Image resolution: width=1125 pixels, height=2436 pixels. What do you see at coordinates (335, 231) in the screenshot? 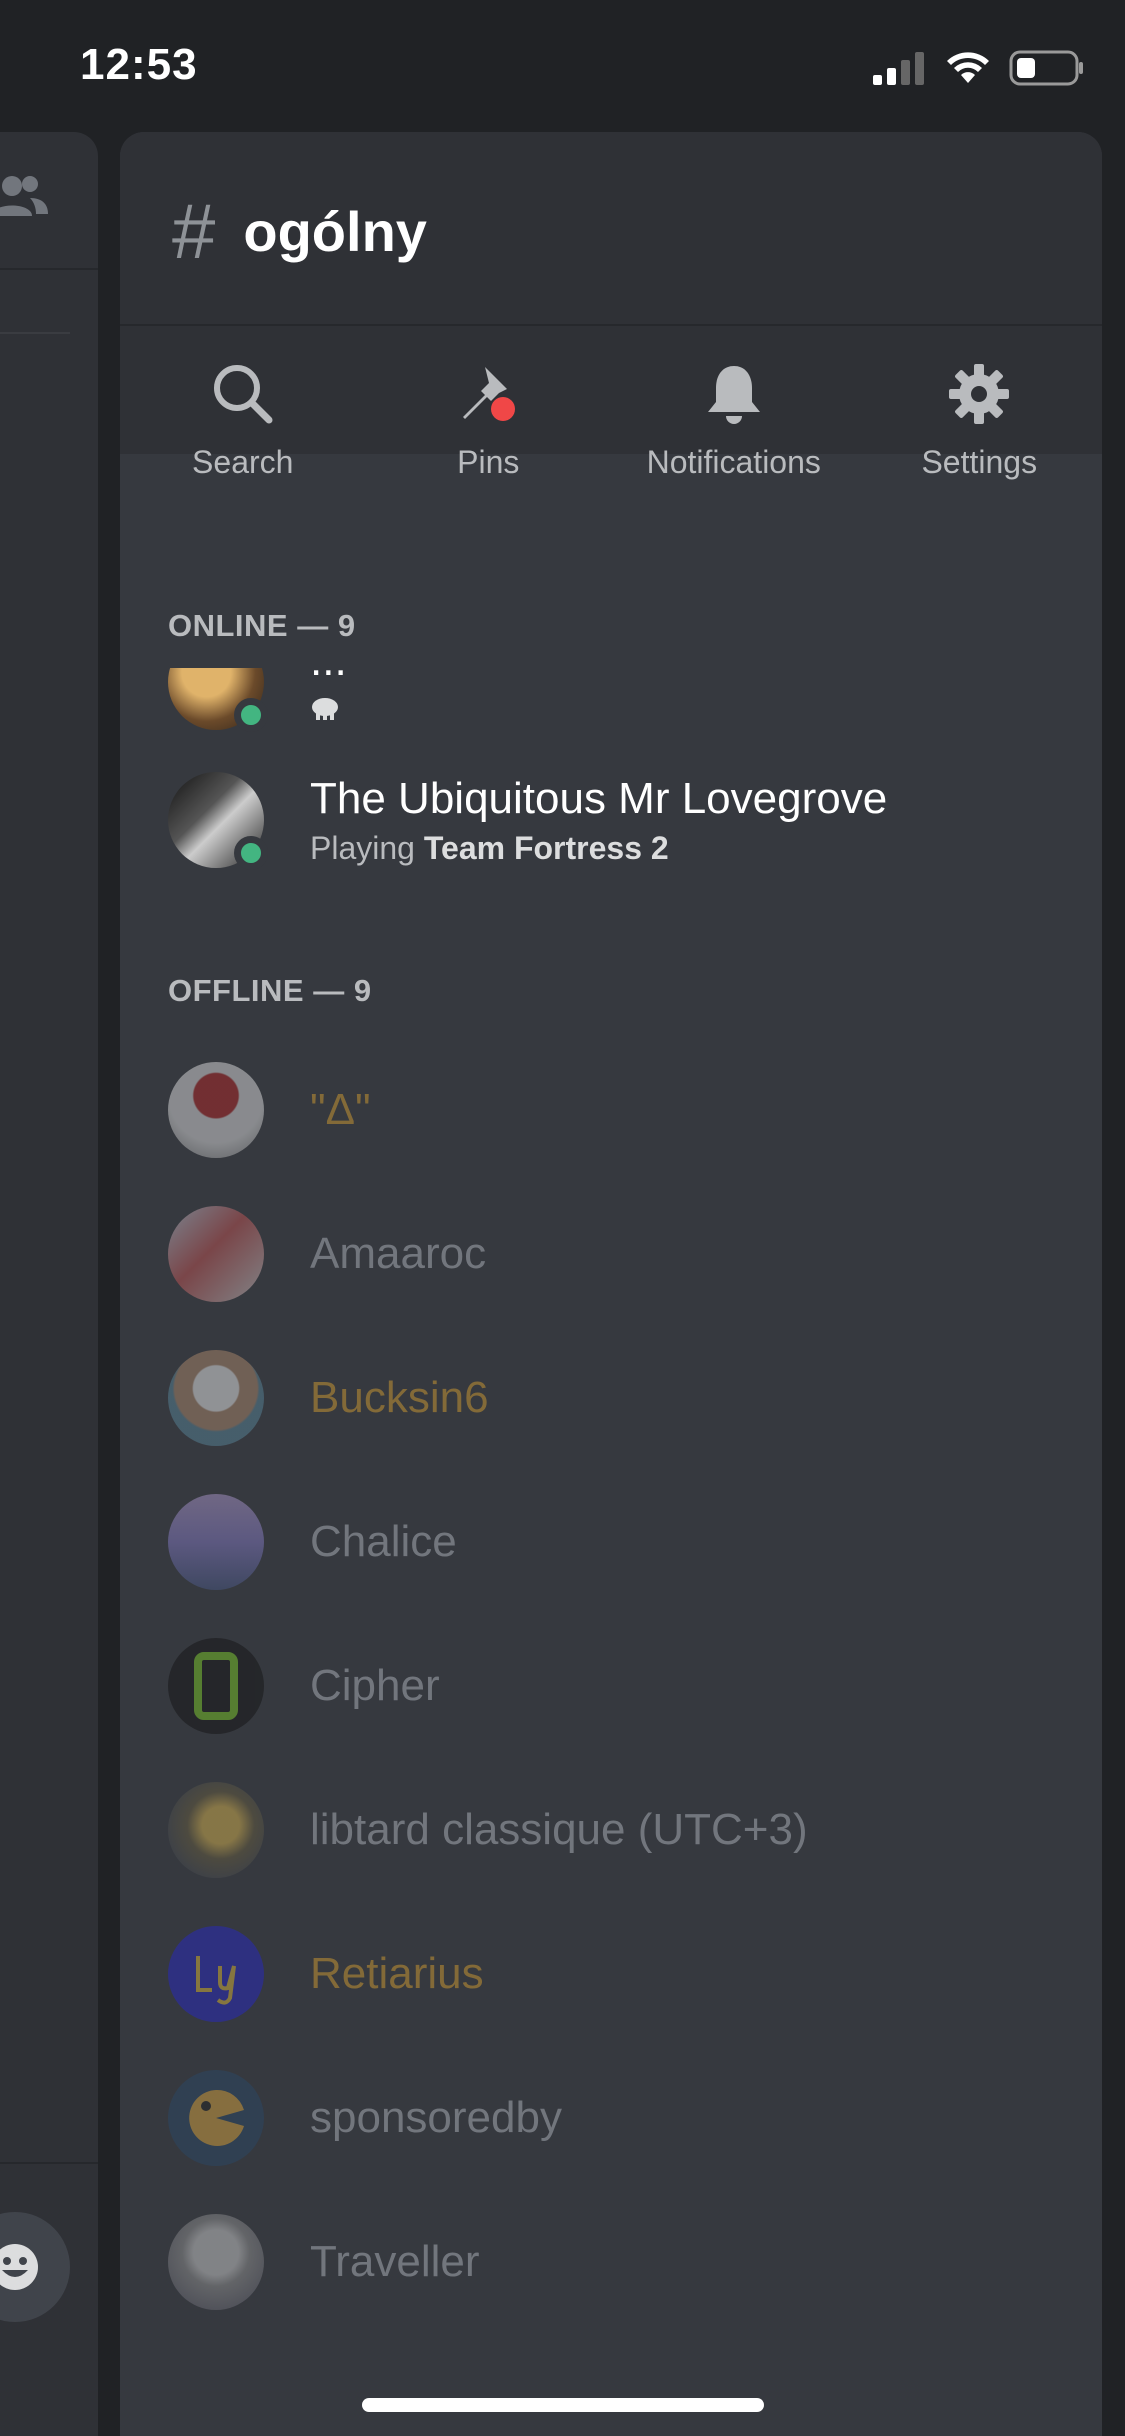
I see `channel-title: ogólny` at bounding box center [335, 231].